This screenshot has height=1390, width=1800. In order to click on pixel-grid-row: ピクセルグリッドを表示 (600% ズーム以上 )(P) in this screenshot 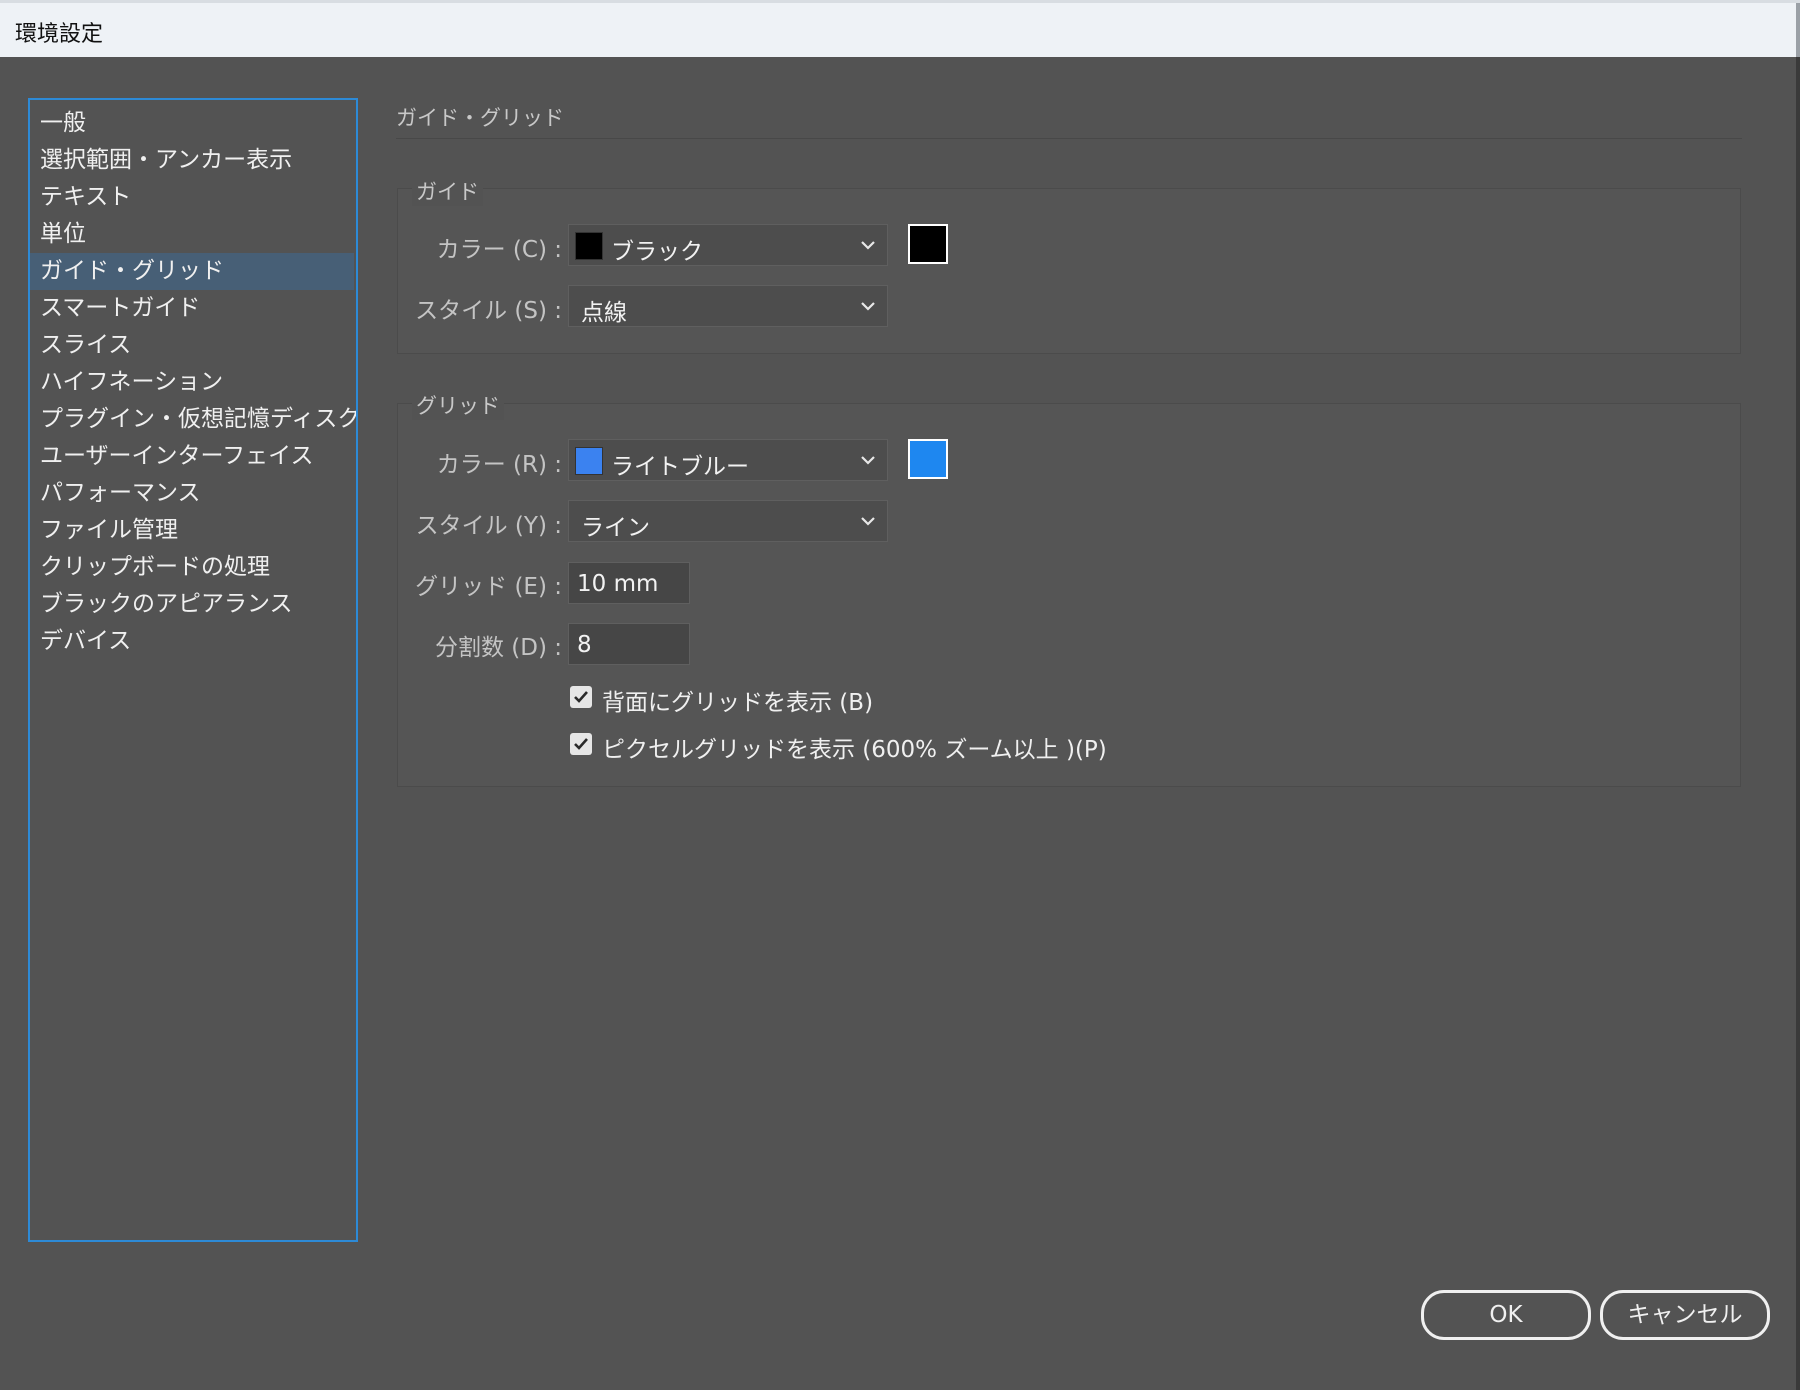, I will do `click(868, 746)`.